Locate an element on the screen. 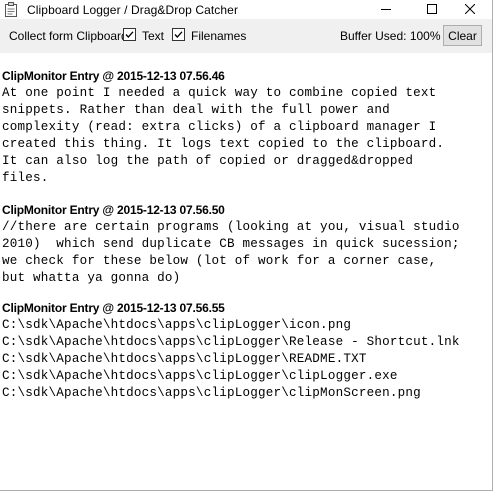  minimize-icon is located at coordinates (386, 10).